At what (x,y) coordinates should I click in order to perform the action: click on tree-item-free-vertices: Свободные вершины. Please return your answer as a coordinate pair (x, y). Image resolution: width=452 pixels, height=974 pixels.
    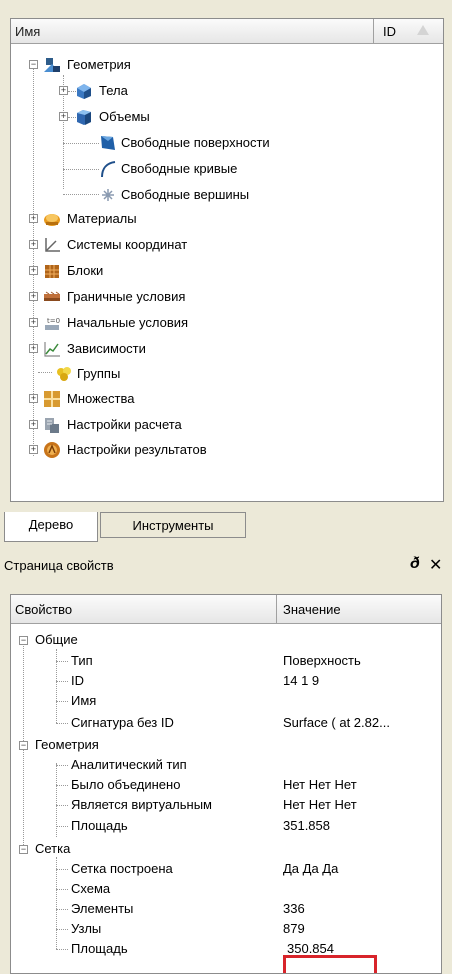
    Looking at the image, I should click on (227, 195).